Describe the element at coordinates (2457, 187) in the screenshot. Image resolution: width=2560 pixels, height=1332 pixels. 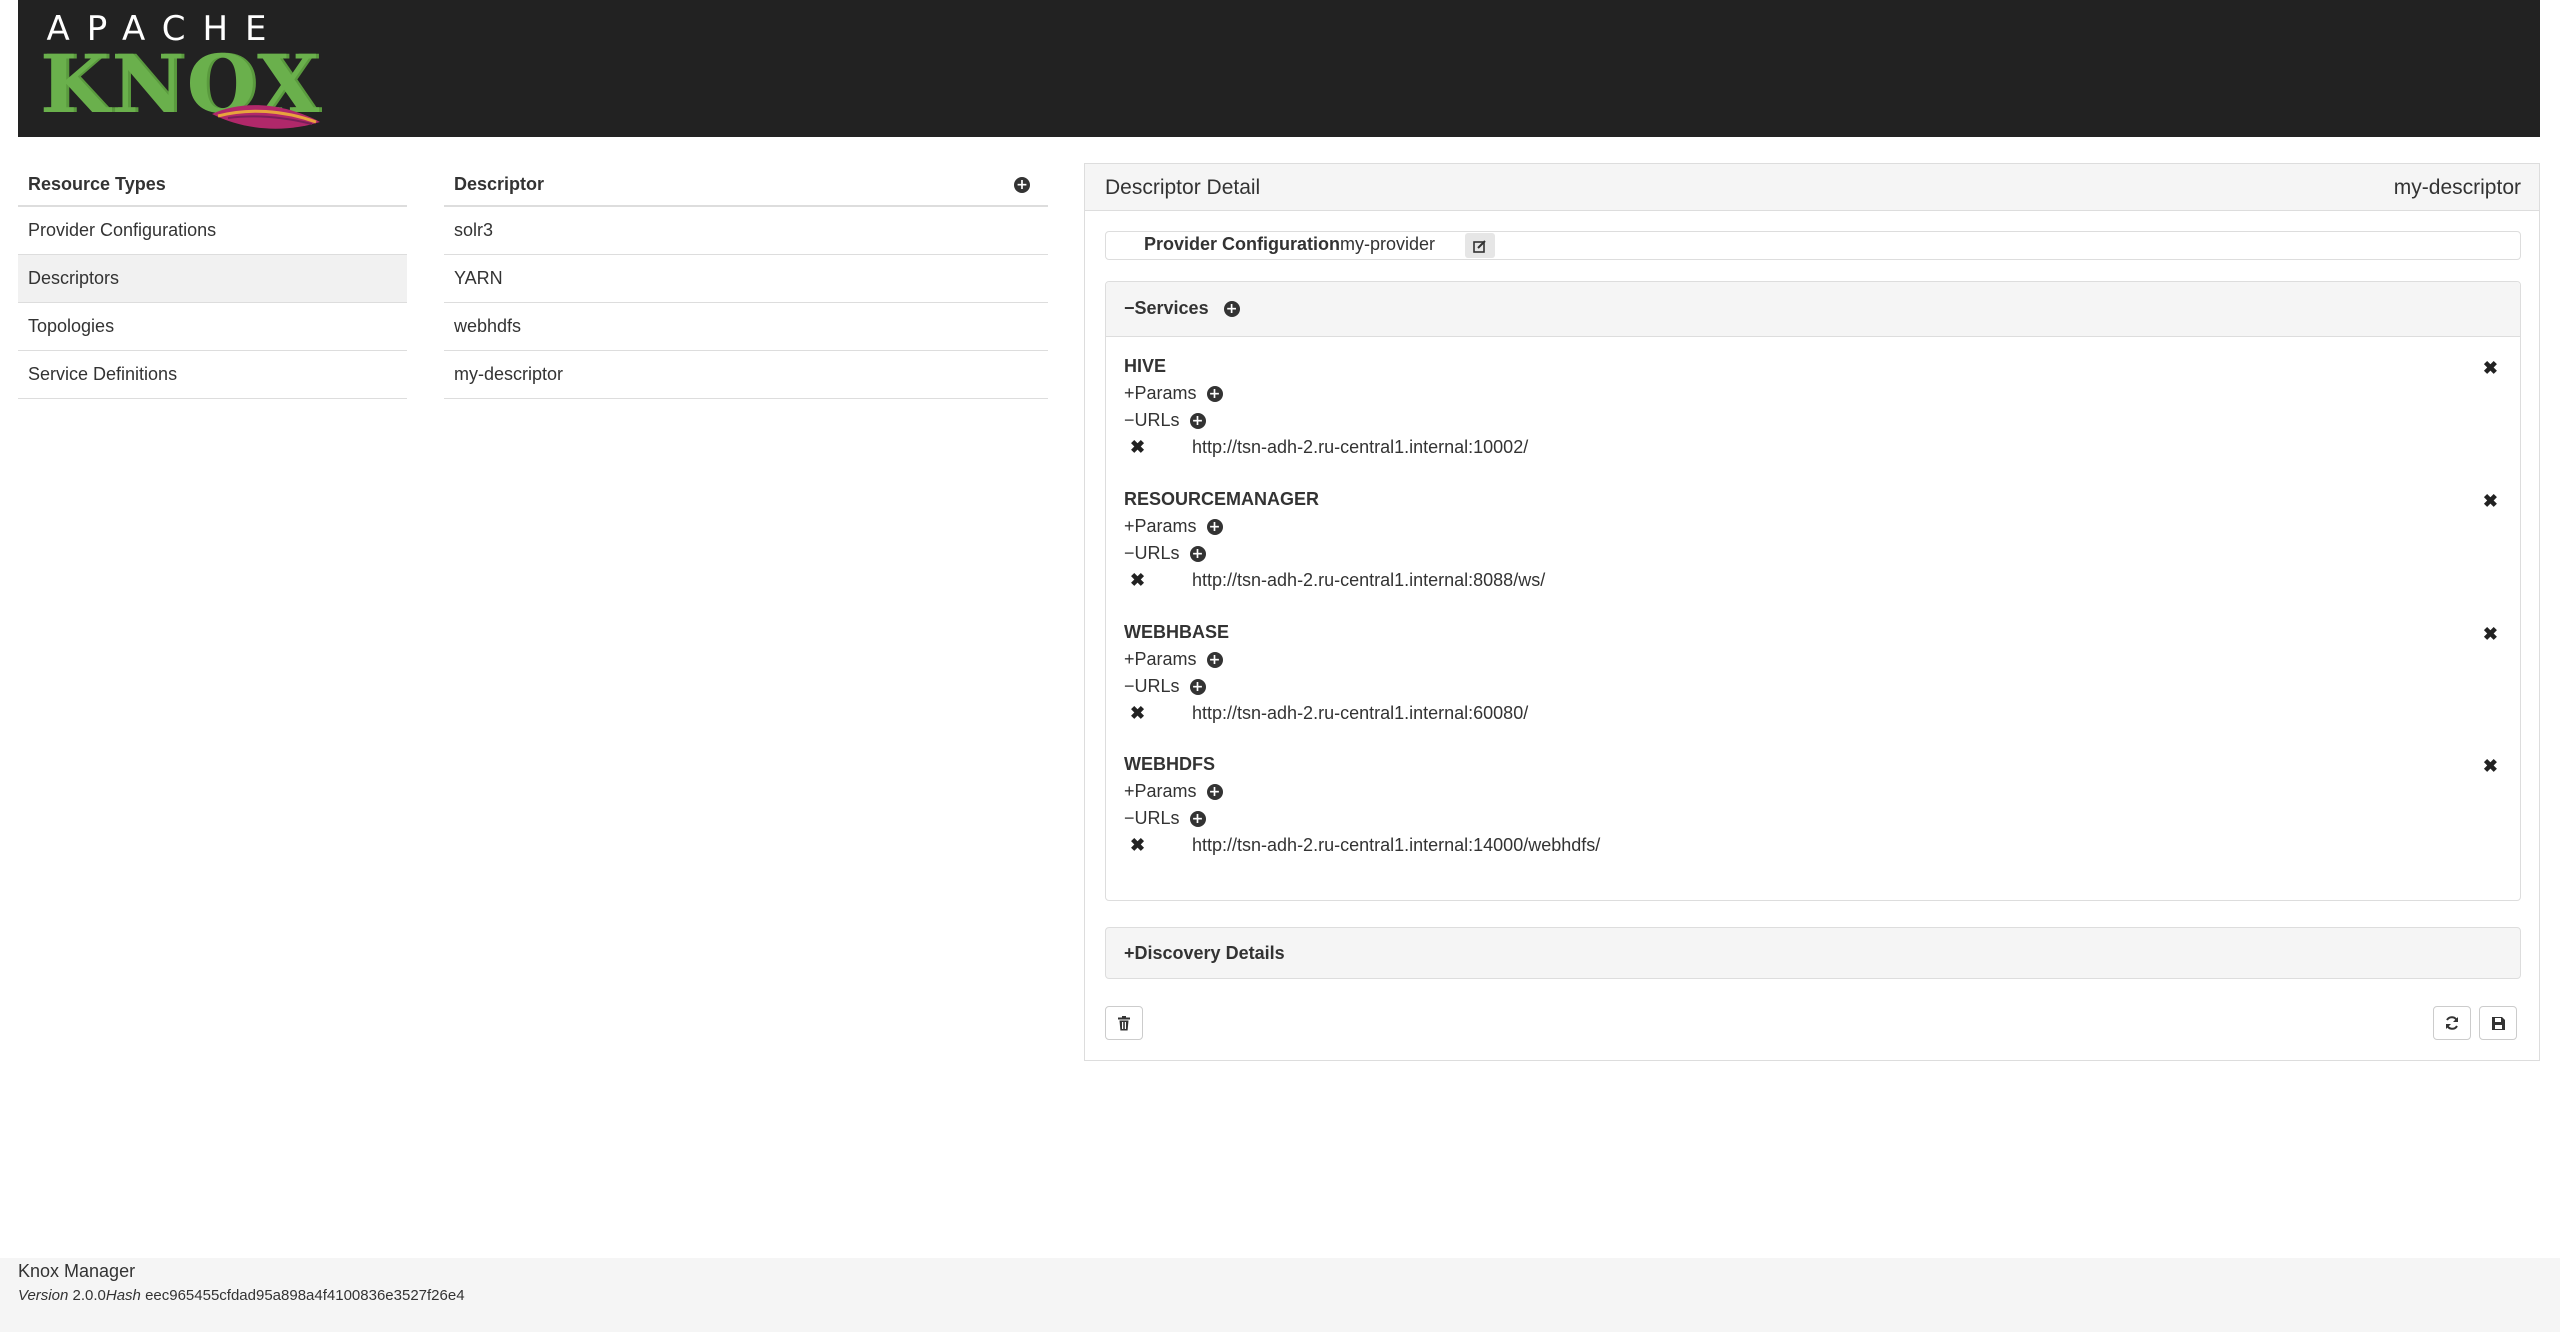
I see `descriptor-detail-name: my-descriptor` at that location.